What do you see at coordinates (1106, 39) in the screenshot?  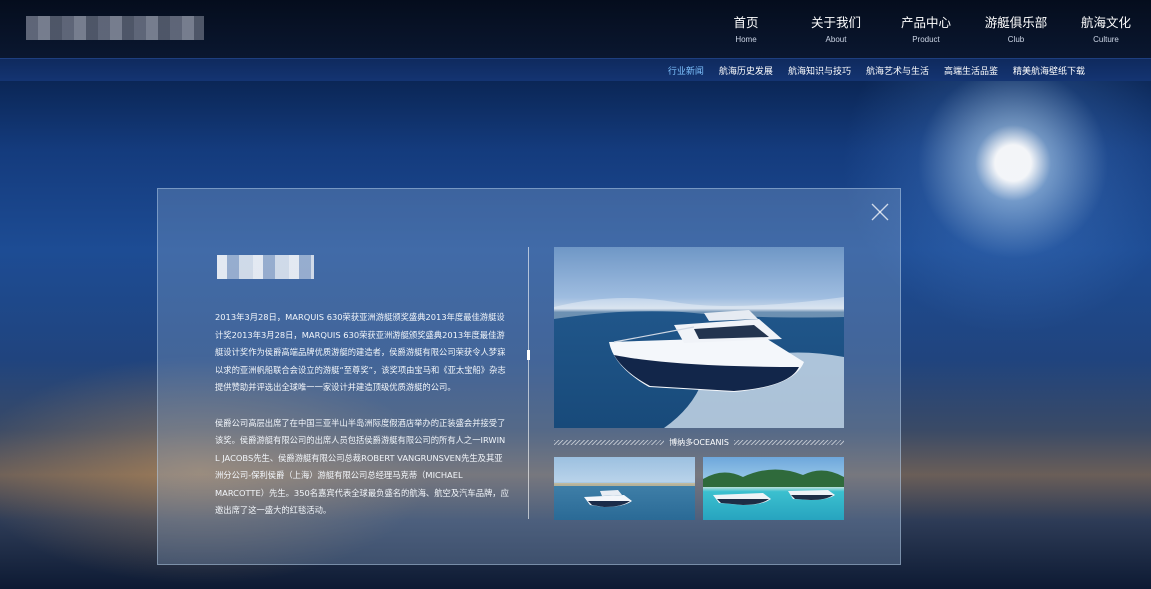 I see `nav-item-sublabel: Culture` at bounding box center [1106, 39].